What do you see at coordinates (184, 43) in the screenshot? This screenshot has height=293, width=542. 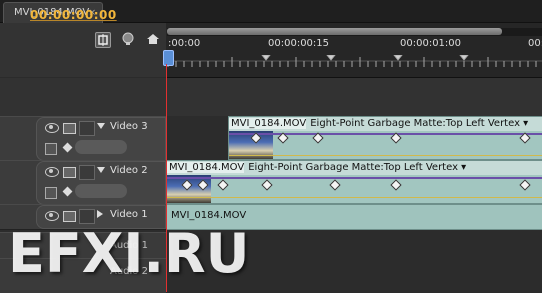 I see `ruler-label: :00:00` at bounding box center [184, 43].